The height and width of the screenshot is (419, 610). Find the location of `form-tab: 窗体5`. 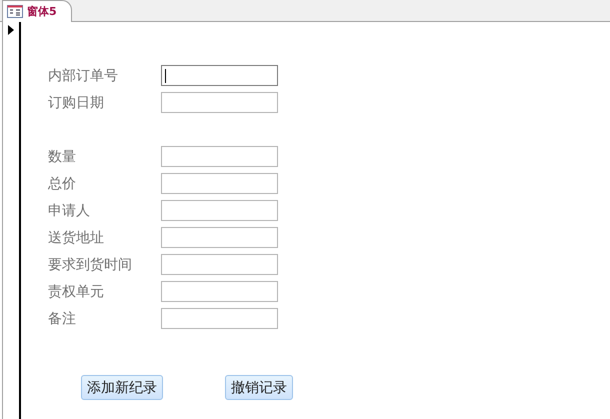

form-tab: 窗体5 is located at coordinates (37, 11).